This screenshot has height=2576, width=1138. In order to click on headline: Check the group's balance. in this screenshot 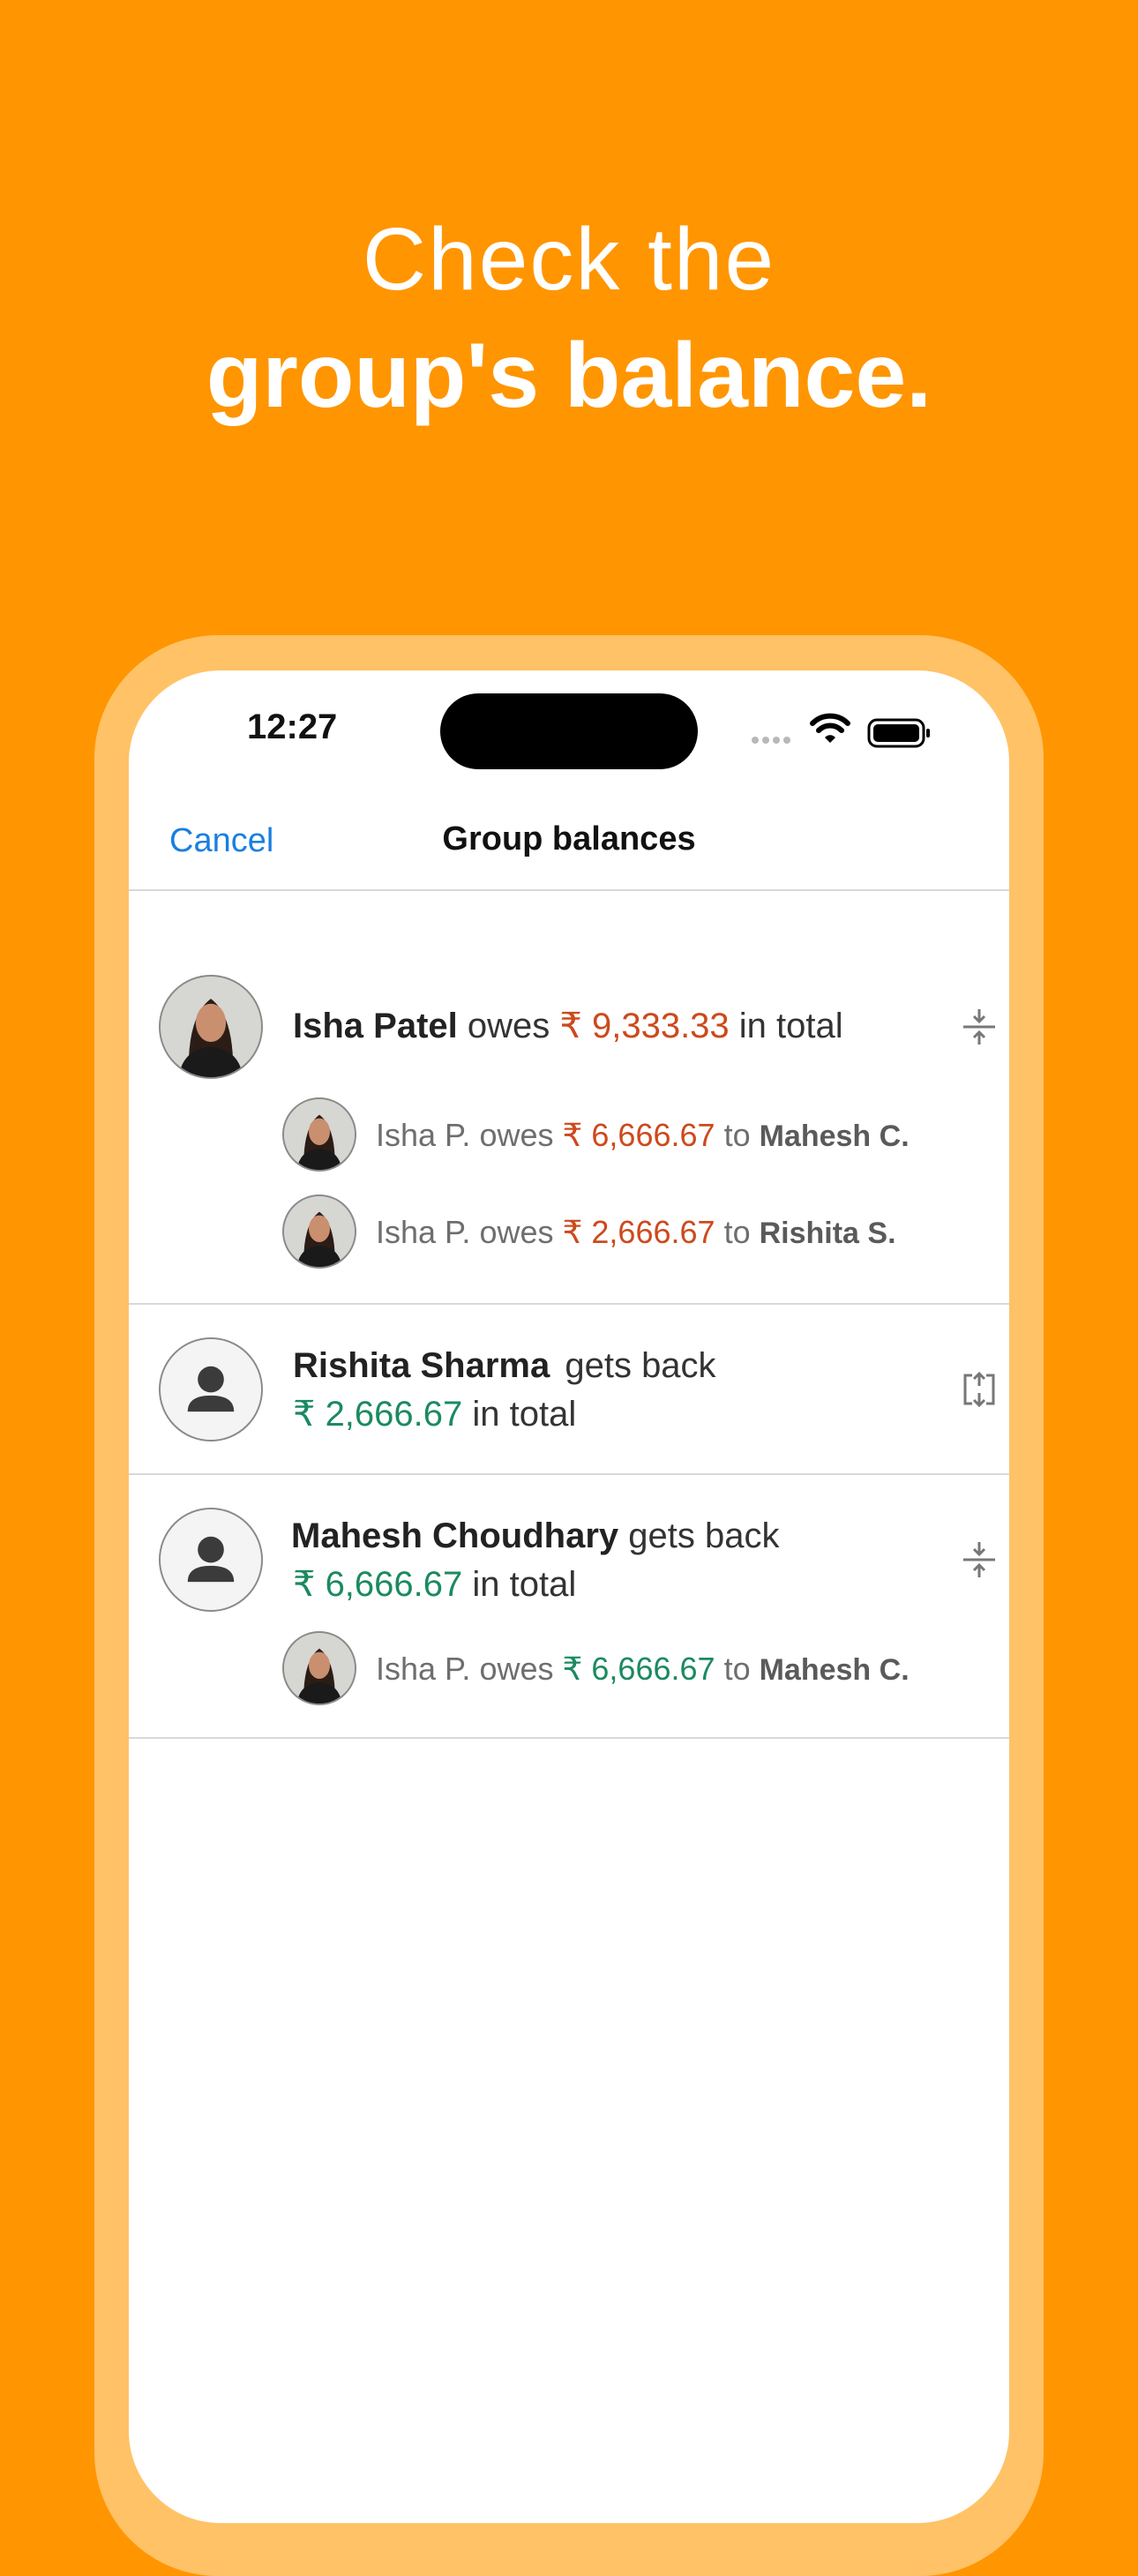, I will do `click(569, 318)`.